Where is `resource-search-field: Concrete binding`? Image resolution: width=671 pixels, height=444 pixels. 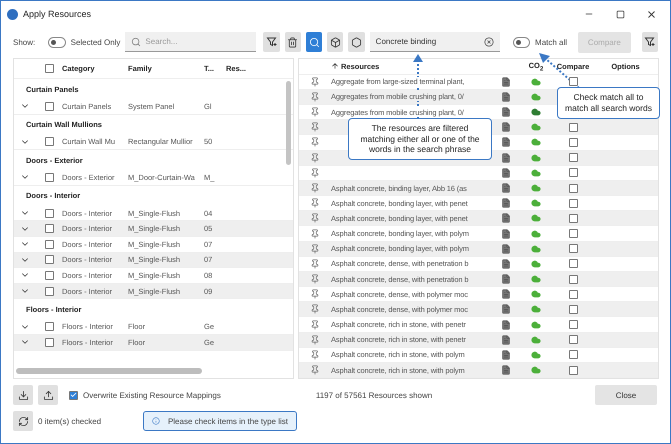
resource-search-field: Concrete binding is located at coordinates (435, 42).